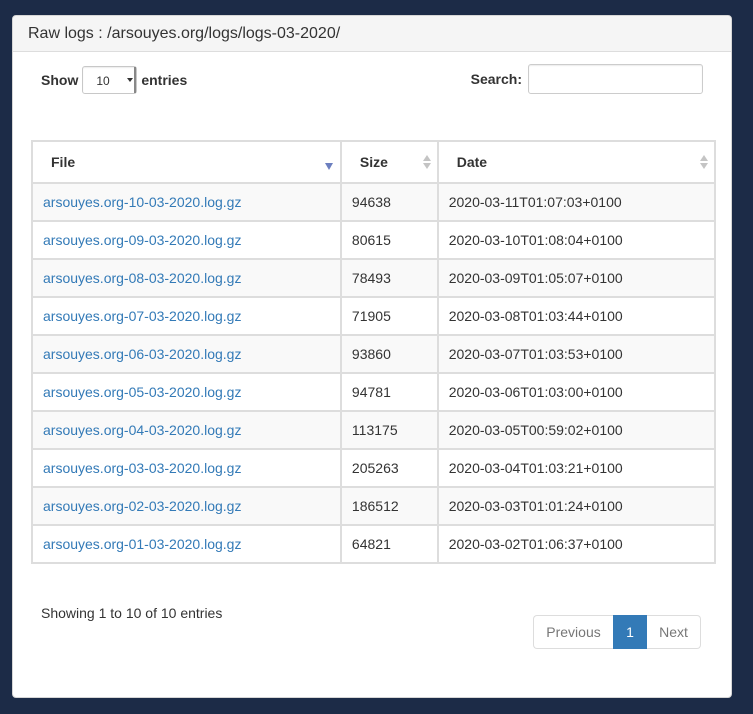  Describe the element at coordinates (142, 278) in the screenshot. I see `file-link: arsouyes.org-08-03-2020.log.gz` at that location.